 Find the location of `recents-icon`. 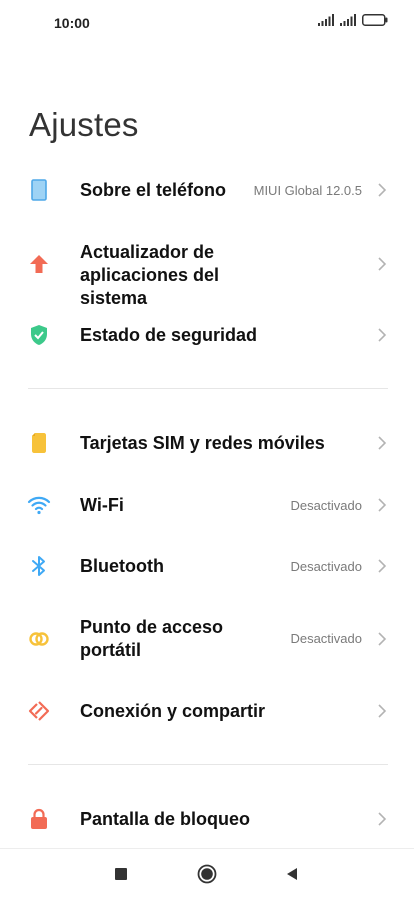

recents-icon is located at coordinates (121, 874).